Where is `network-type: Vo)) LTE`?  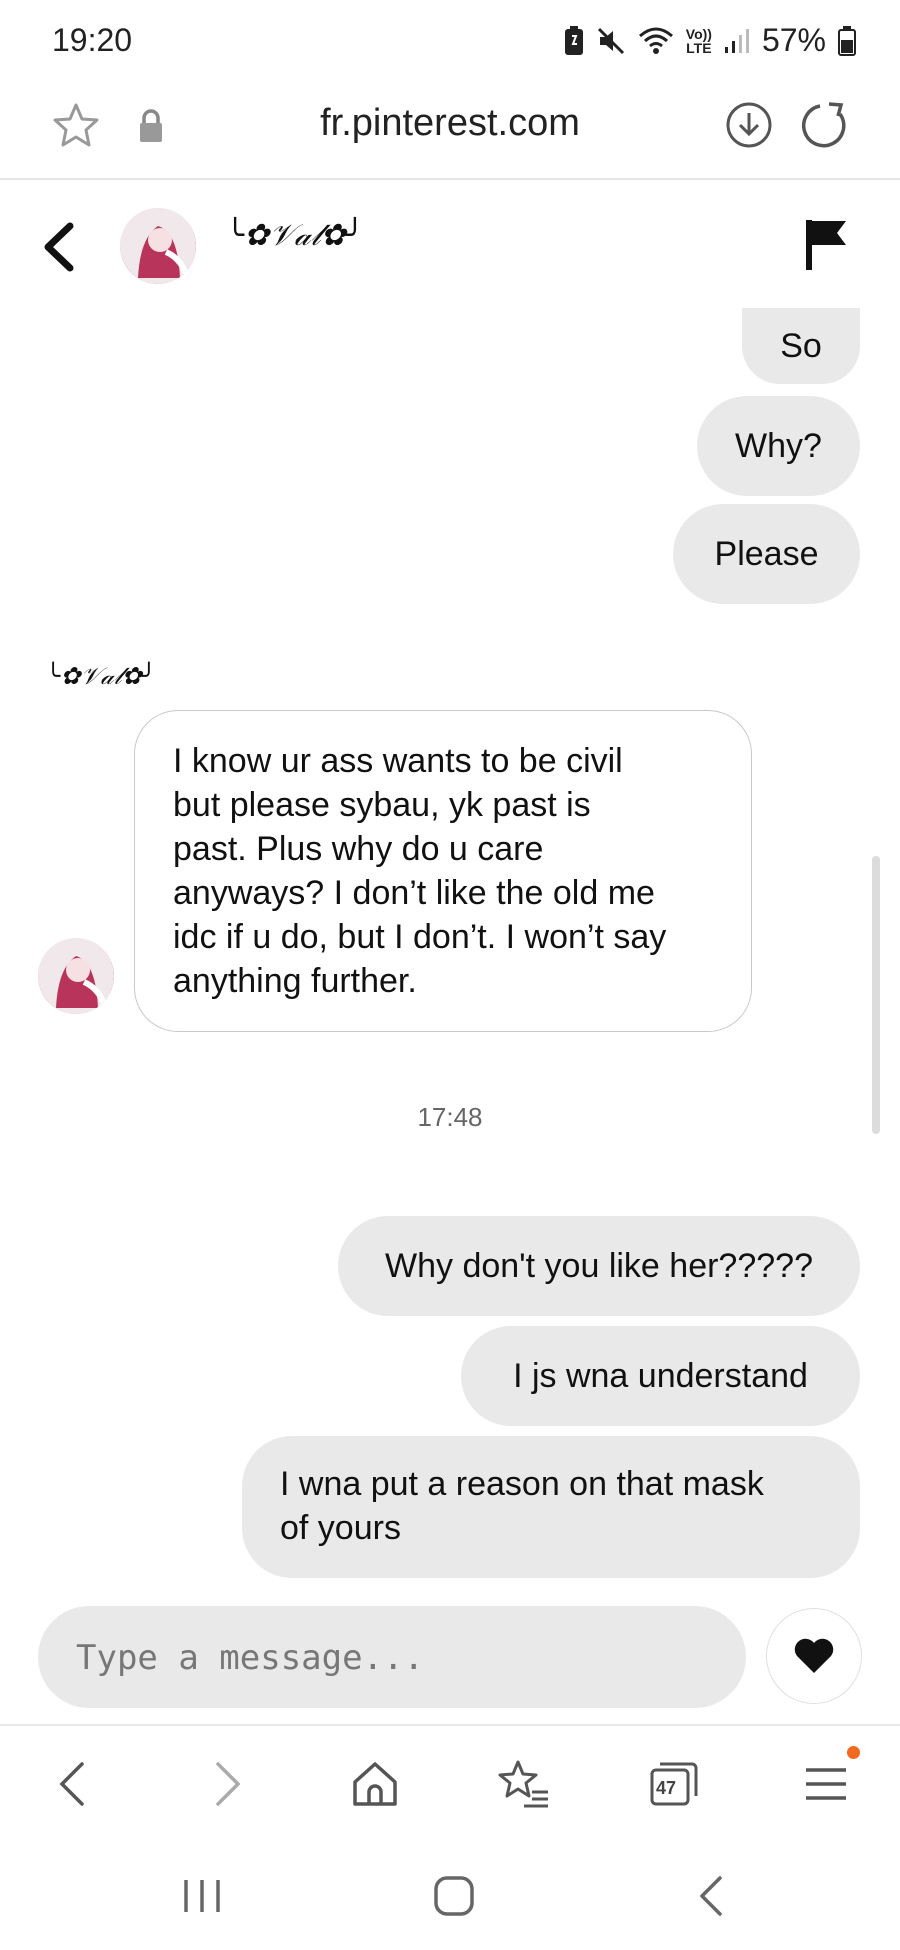
network-type: Vo)) LTE is located at coordinates (699, 41).